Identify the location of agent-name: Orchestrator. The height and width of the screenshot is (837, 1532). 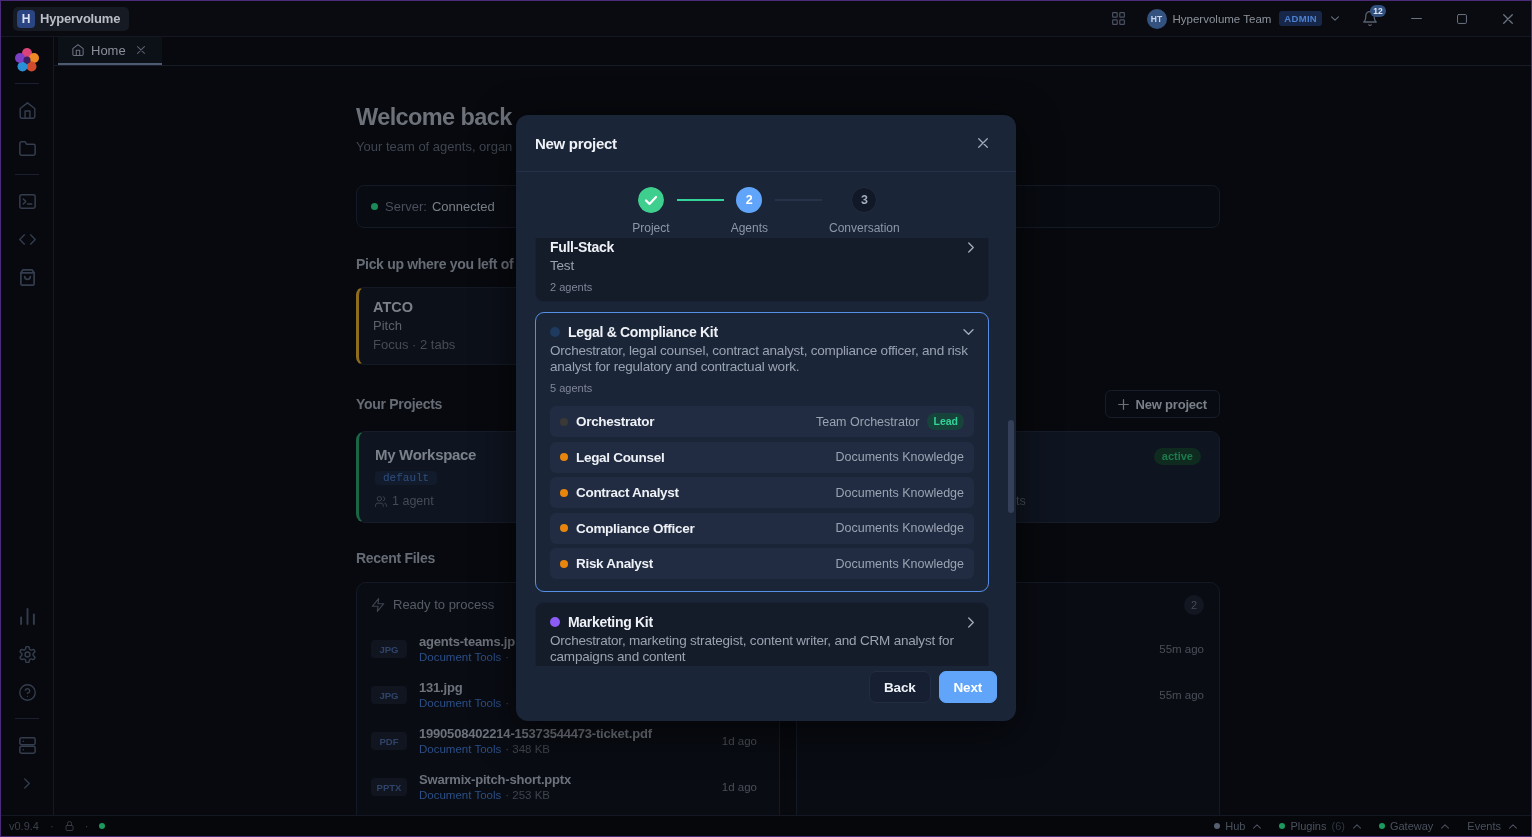
(615, 421).